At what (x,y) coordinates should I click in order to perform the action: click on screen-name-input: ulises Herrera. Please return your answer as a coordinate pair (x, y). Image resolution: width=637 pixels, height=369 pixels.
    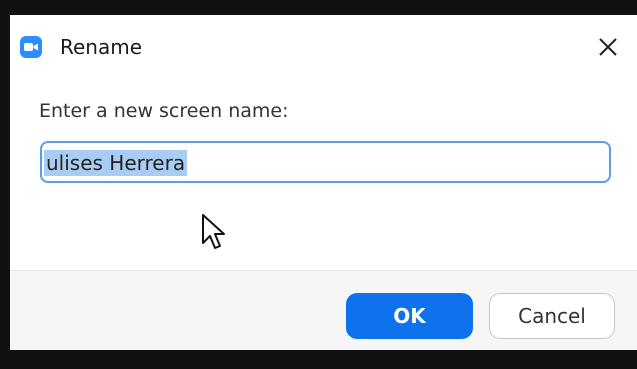
    Looking at the image, I should click on (325, 162).